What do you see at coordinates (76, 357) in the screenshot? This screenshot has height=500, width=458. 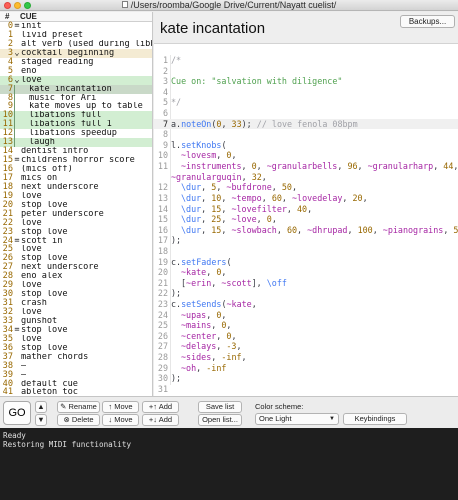 I see `cue-row: 37 mather chords` at bounding box center [76, 357].